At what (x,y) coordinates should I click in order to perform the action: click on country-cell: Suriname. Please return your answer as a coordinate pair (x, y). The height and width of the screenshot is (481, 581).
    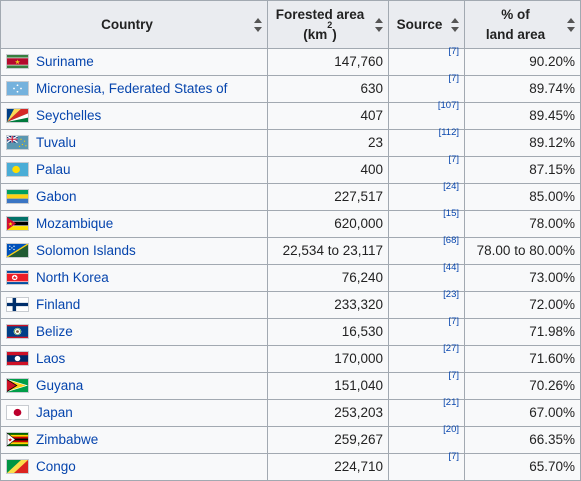
    Looking at the image, I should click on (134, 62).